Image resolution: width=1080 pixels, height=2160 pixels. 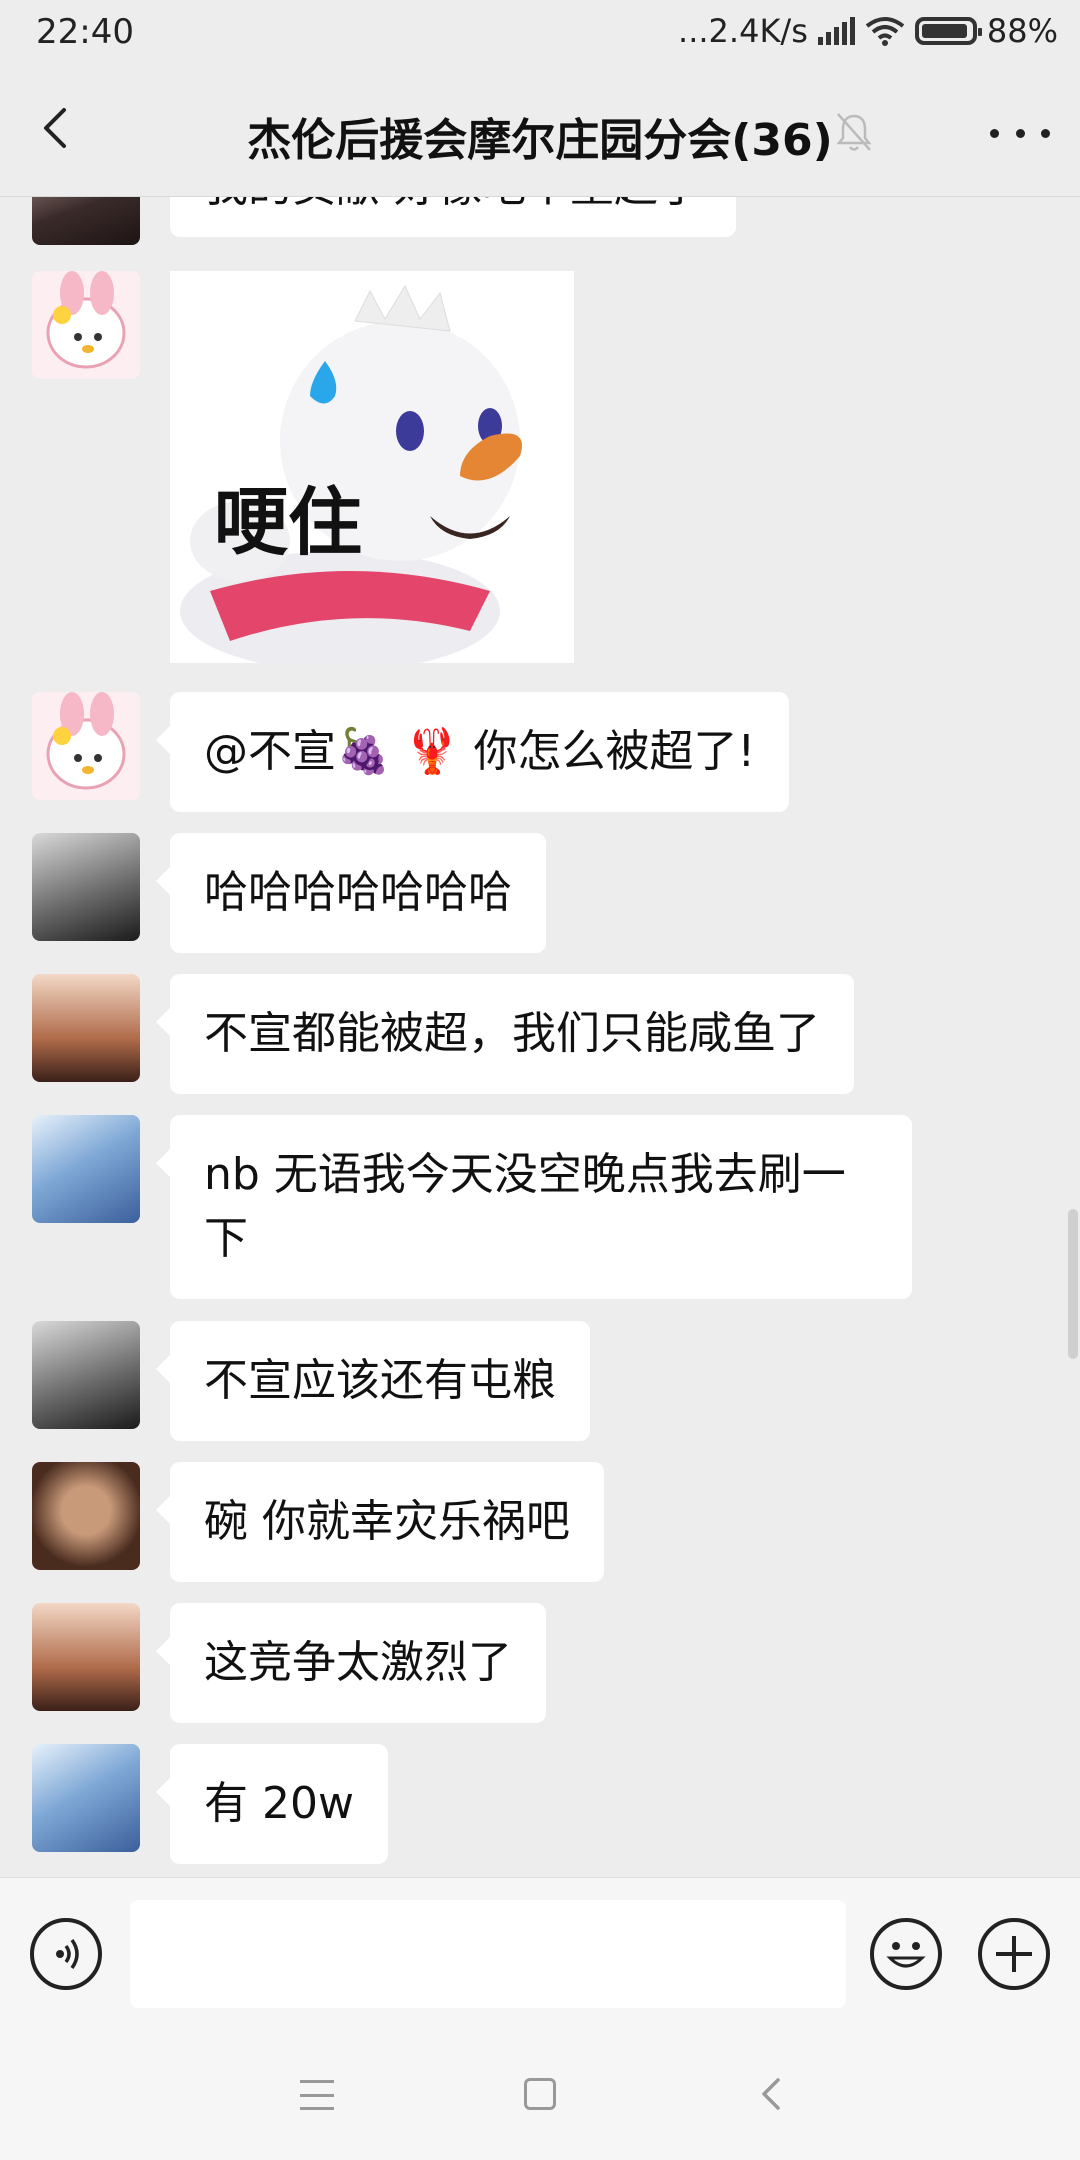 I want to click on wifi-icon, so click(x=885, y=31).